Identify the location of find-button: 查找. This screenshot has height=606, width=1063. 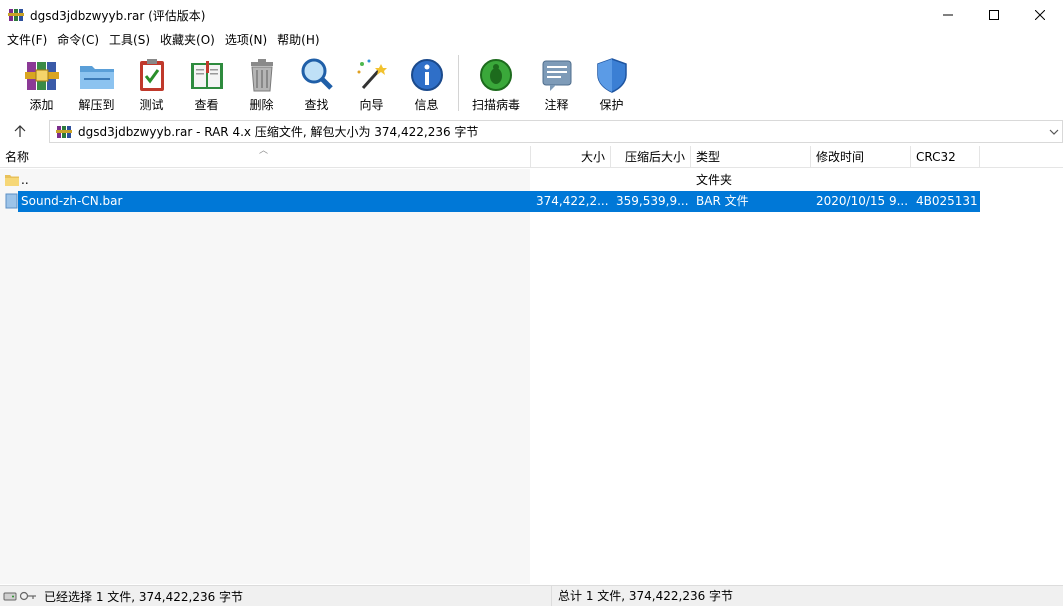
(316, 82).